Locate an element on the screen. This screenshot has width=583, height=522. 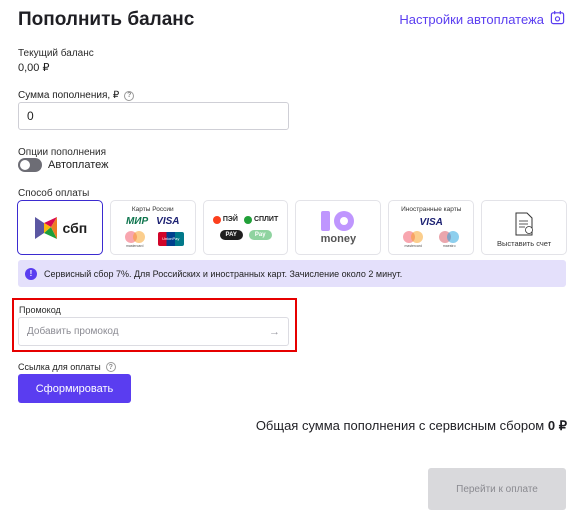
calendar-settings-icon is located at coordinates (557, 19).